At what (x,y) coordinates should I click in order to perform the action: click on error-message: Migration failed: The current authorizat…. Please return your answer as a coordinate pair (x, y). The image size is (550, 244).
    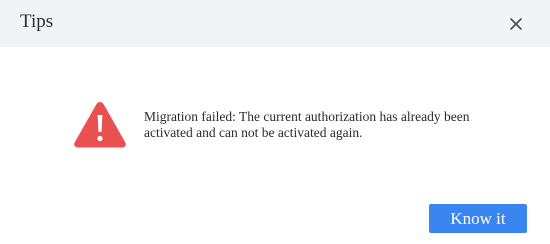
    Looking at the image, I should click on (307, 124).